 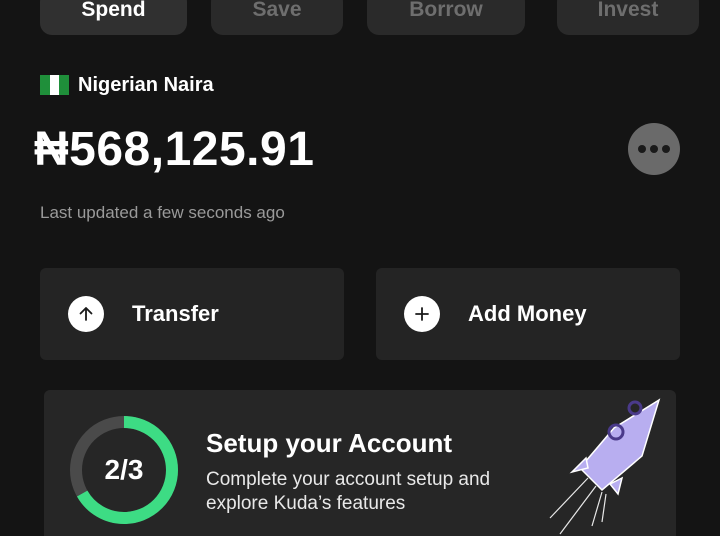 I want to click on currency-selector: Nigerian Naira, so click(x=127, y=85).